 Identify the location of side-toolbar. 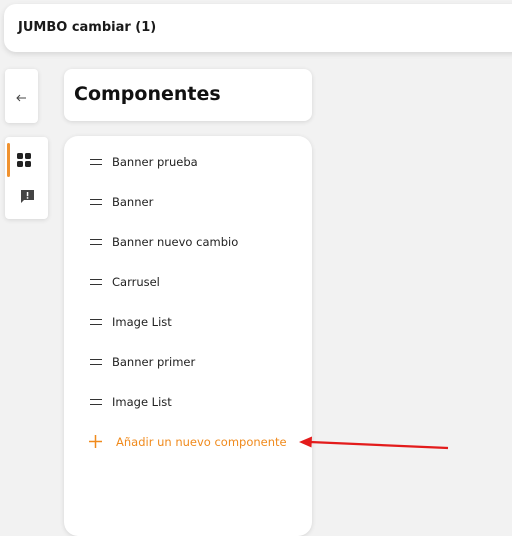
(26, 178).